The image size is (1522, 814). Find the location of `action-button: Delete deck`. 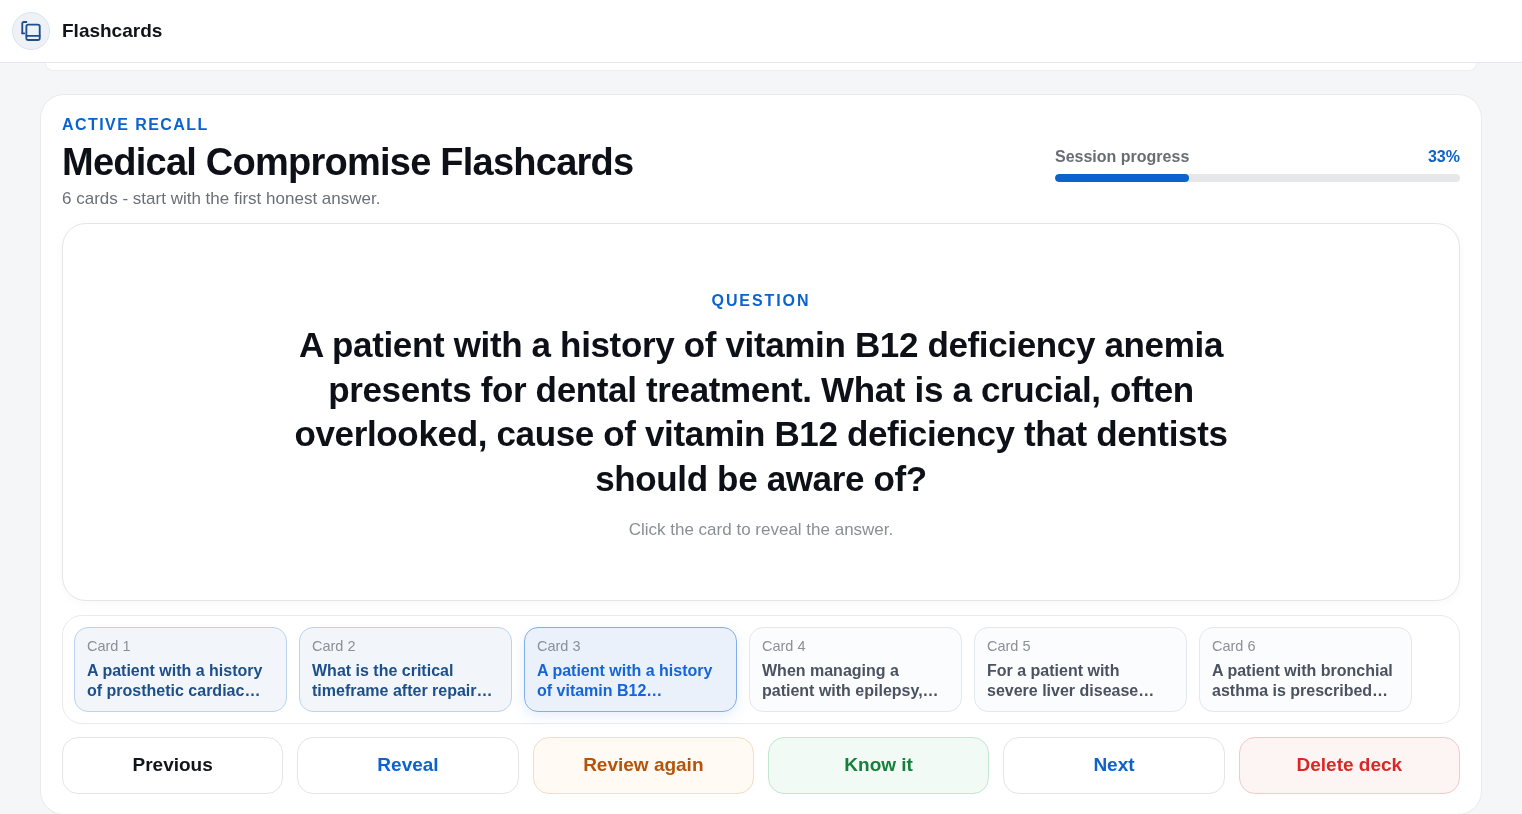

action-button: Delete deck is located at coordinates (1349, 765).